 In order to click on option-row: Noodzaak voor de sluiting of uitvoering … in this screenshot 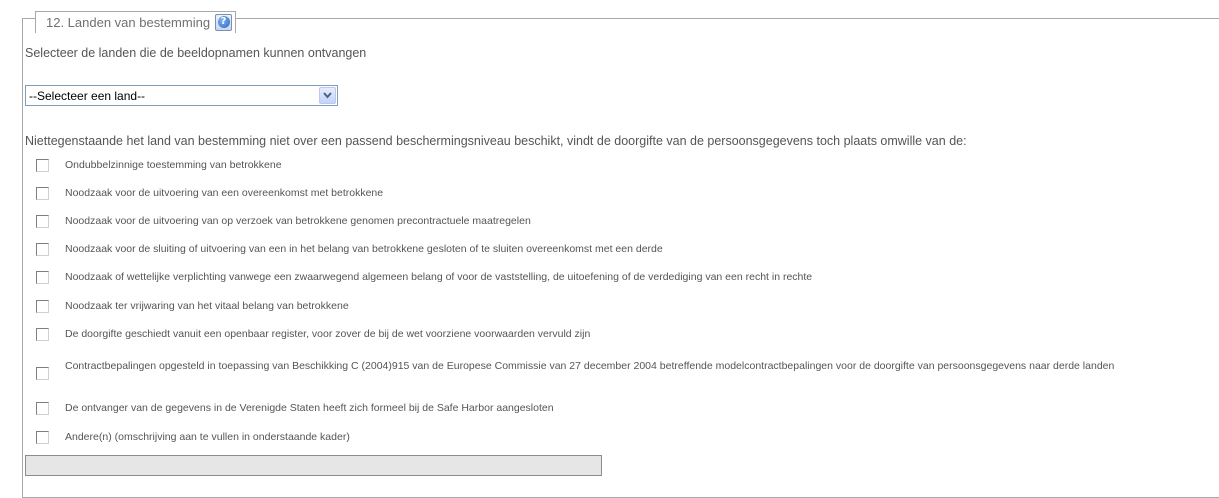, I will do `click(610, 249)`.